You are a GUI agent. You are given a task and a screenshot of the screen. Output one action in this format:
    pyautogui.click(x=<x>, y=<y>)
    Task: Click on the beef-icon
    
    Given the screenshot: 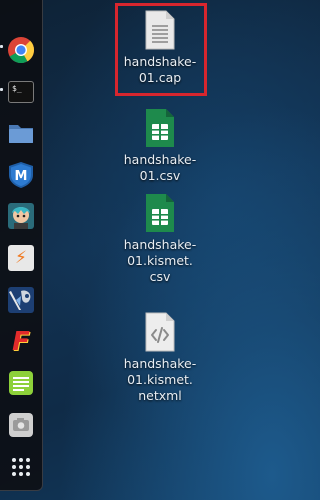 What is the action you would take?
    pyautogui.click(x=21, y=300)
    